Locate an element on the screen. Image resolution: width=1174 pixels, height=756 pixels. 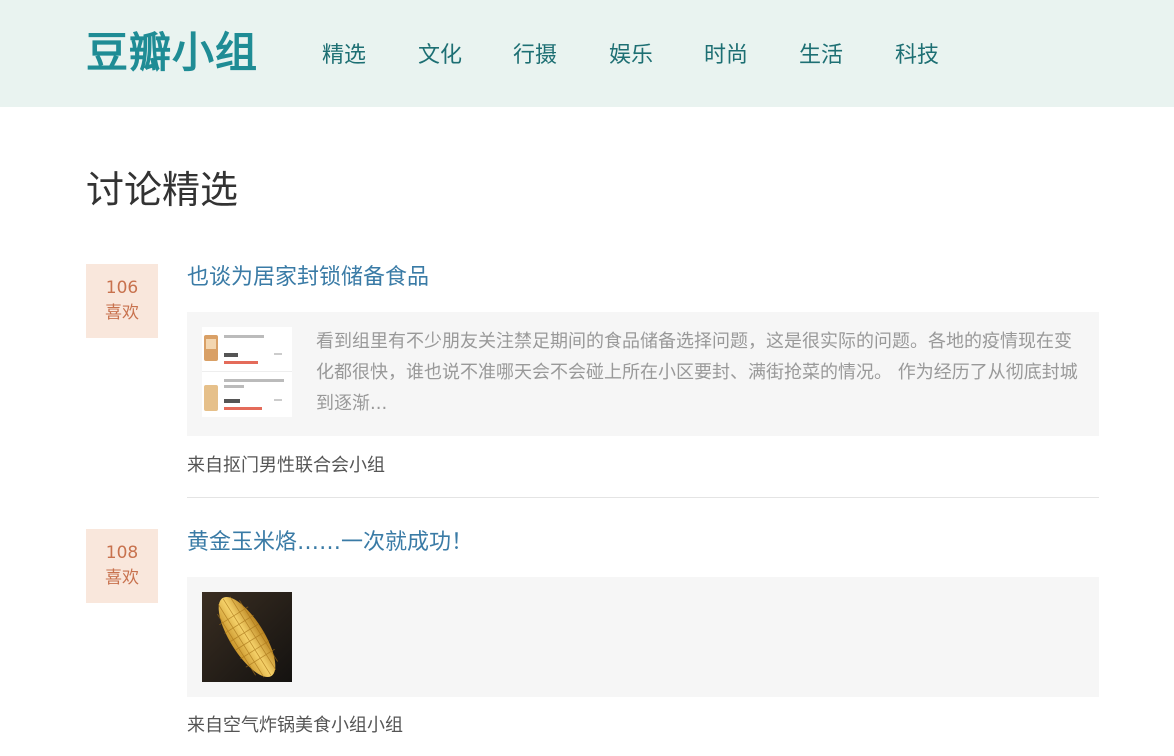
shopping-list-screenshot-thumbnail is located at coordinates (247, 372).